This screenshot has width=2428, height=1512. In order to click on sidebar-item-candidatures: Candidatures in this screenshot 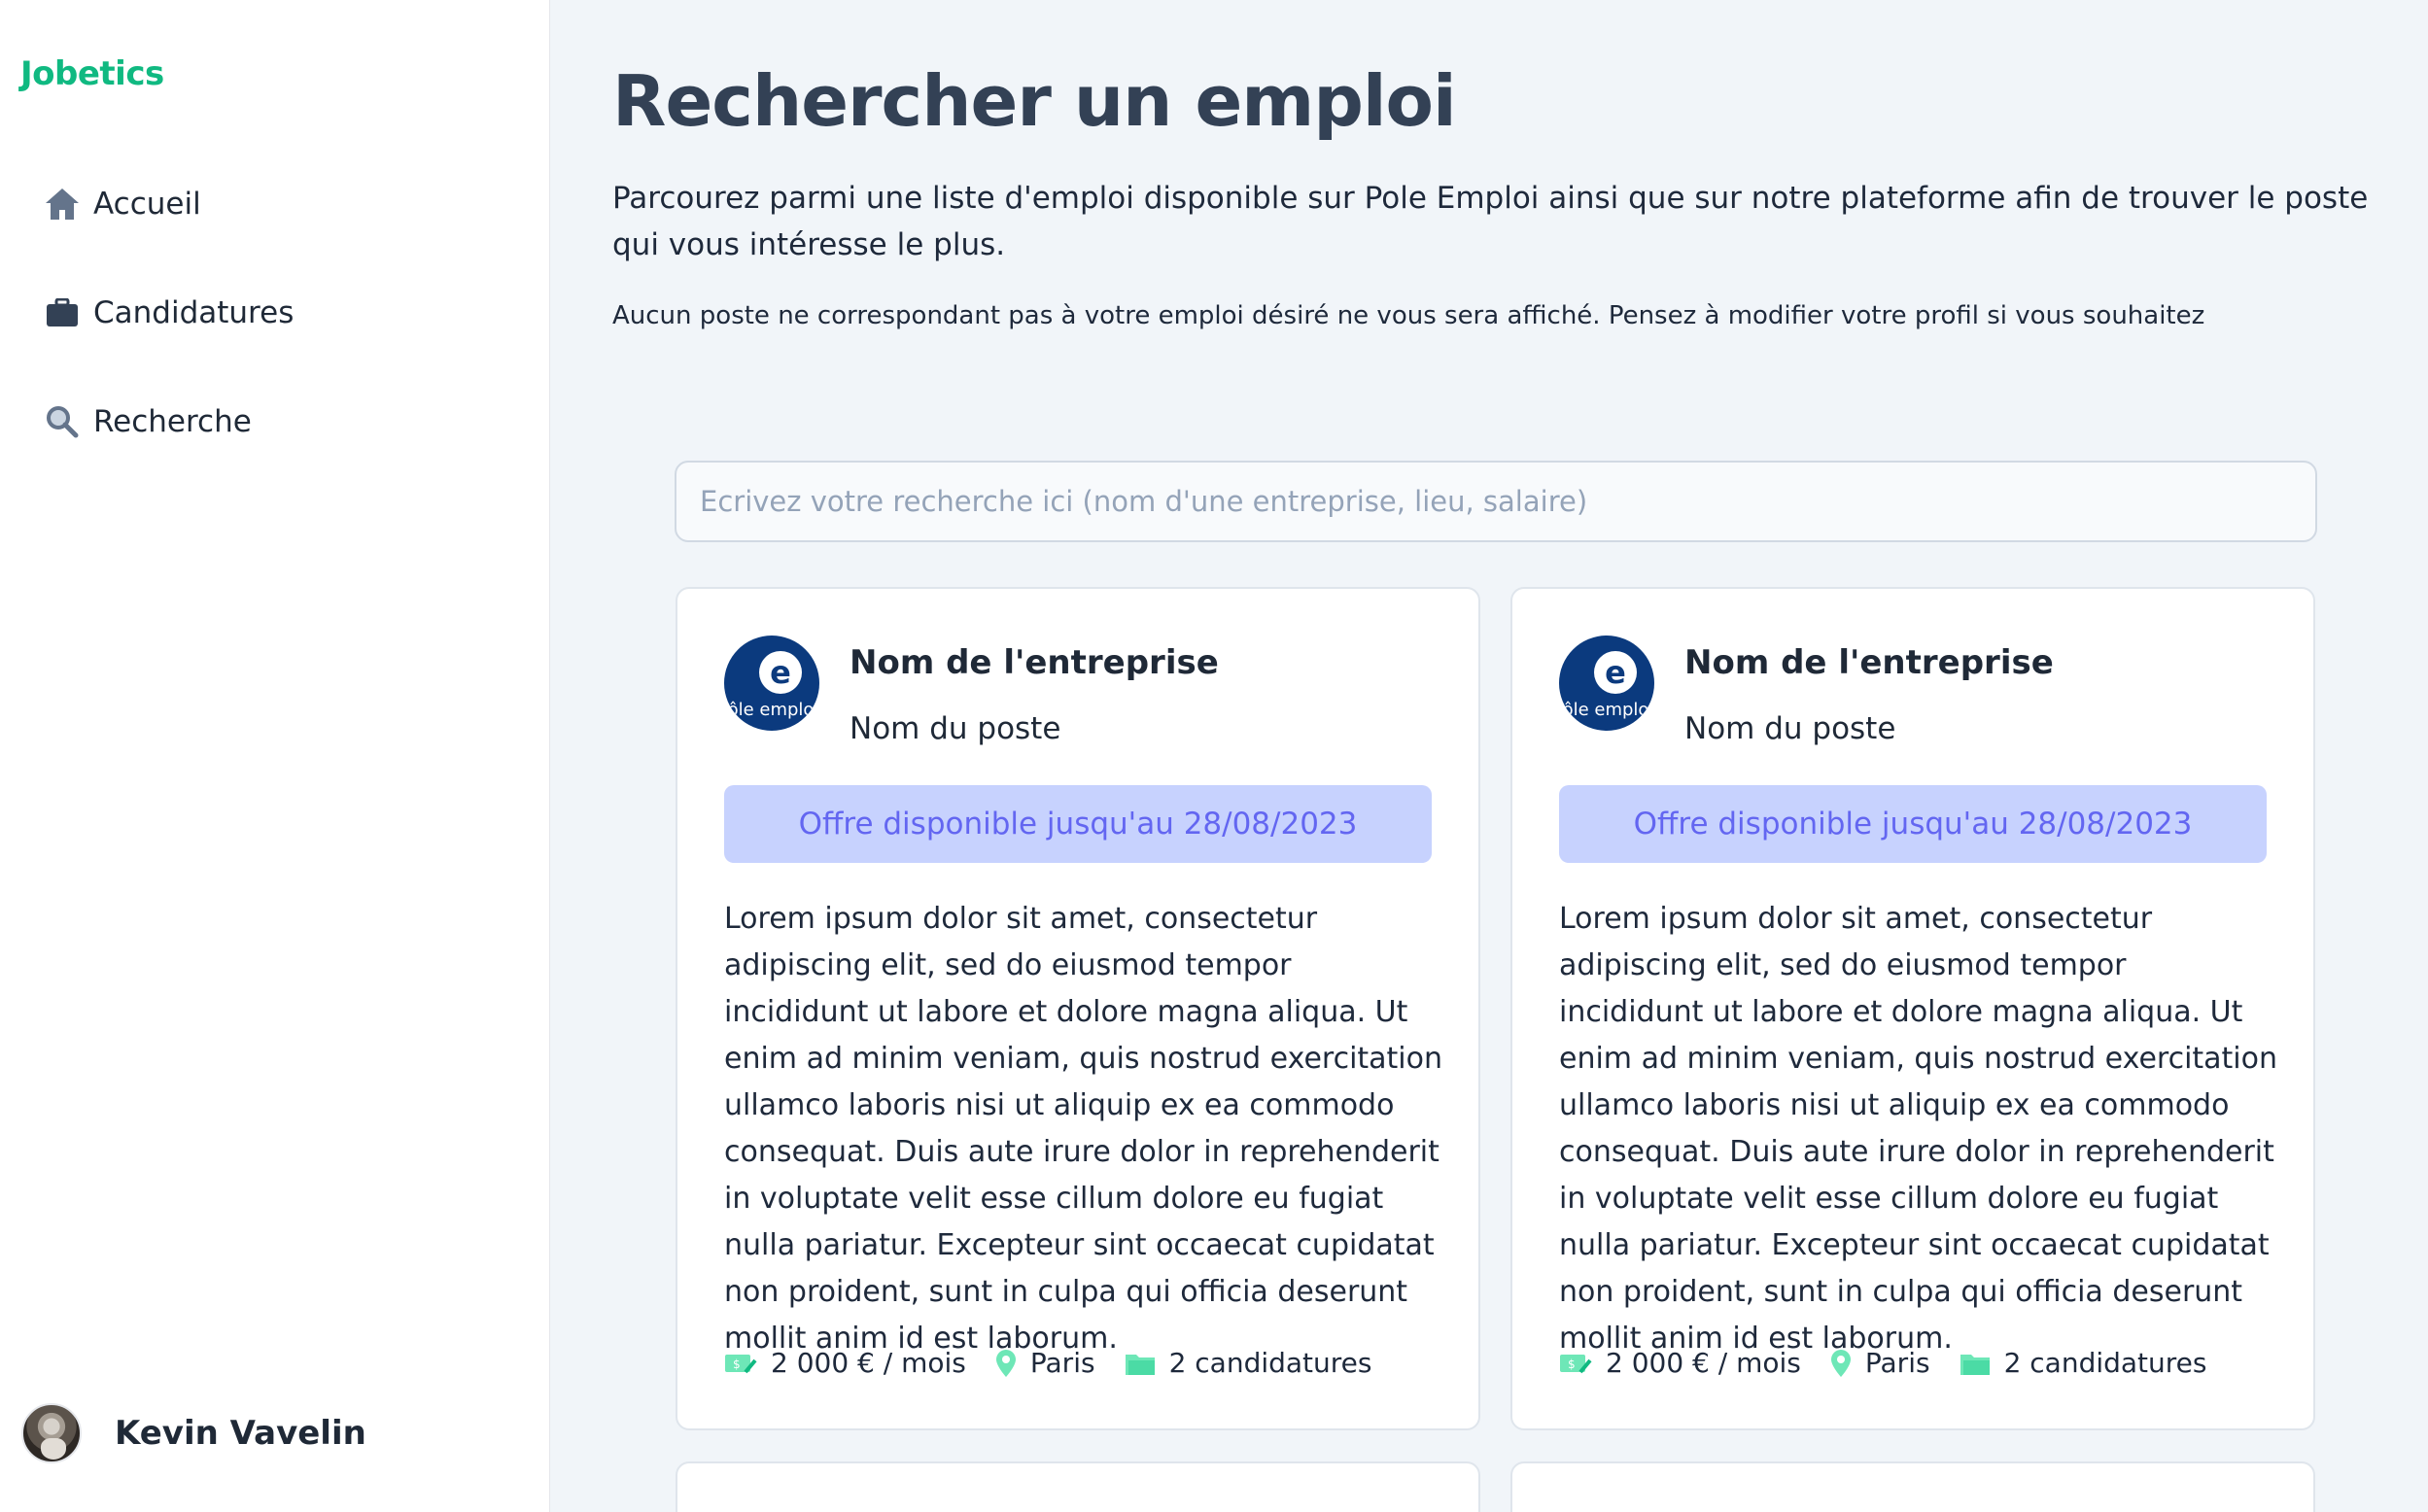, I will do `click(168, 313)`.